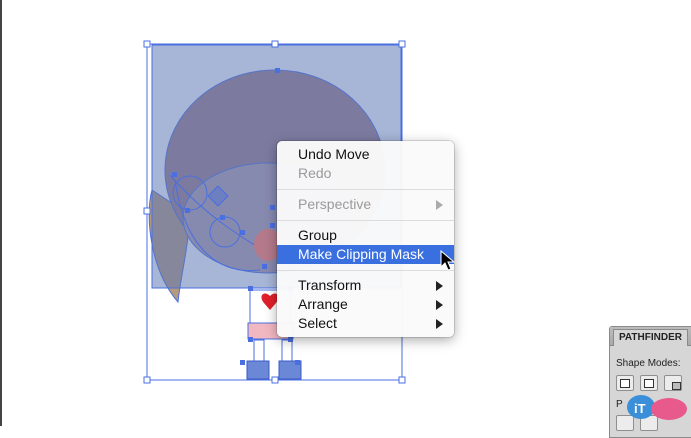 This screenshot has width=691, height=438. What do you see at coordinates (287, 351) in the screenshot?
I see `leg-right` at bounding box center [287, 351].